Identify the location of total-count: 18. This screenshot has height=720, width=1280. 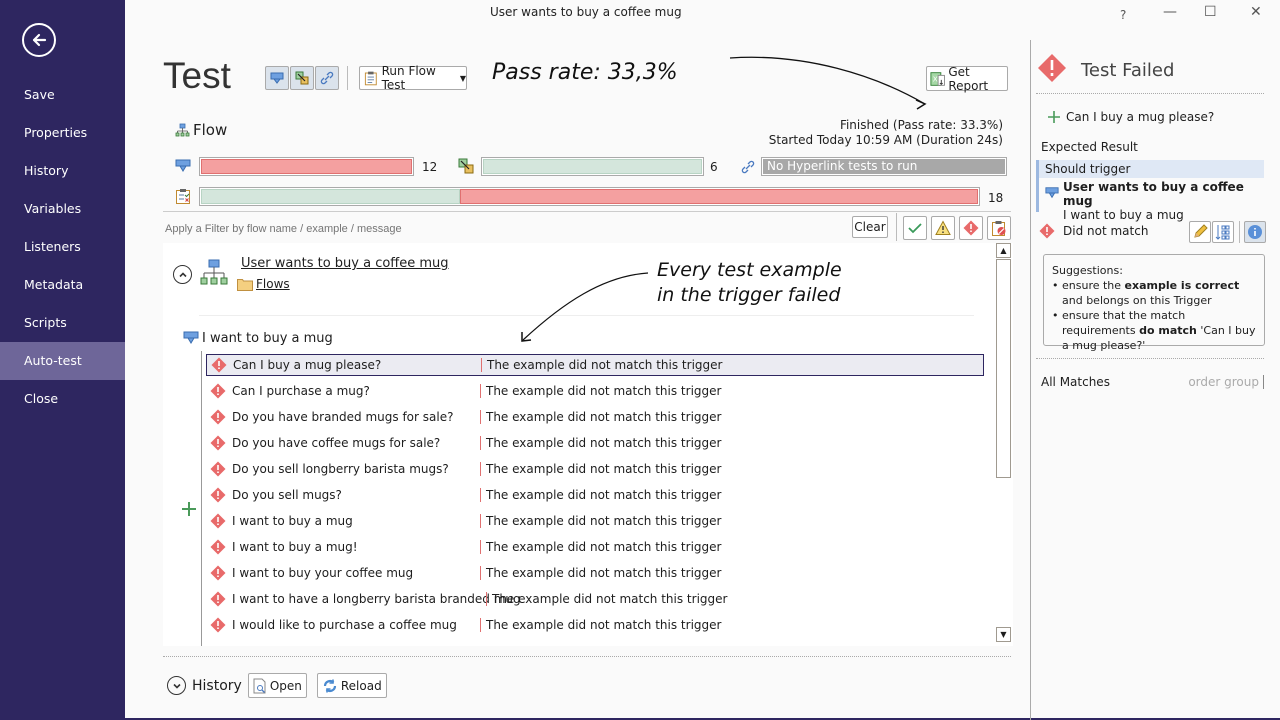
(996, 198).